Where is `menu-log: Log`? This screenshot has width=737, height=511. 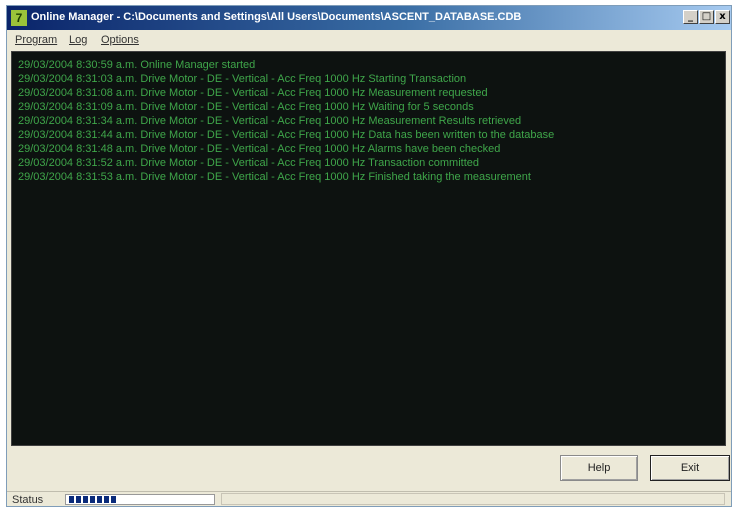 menu-log: Log is located at coordinates (78, 40).